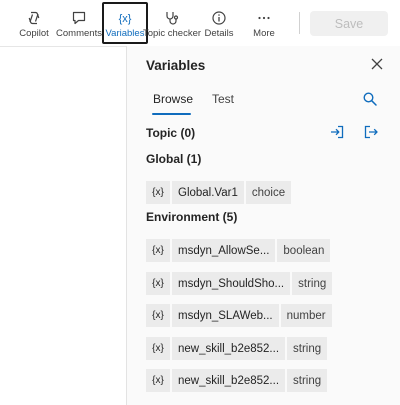  I want to click on tab-test-label: Test, so click(223, 99).